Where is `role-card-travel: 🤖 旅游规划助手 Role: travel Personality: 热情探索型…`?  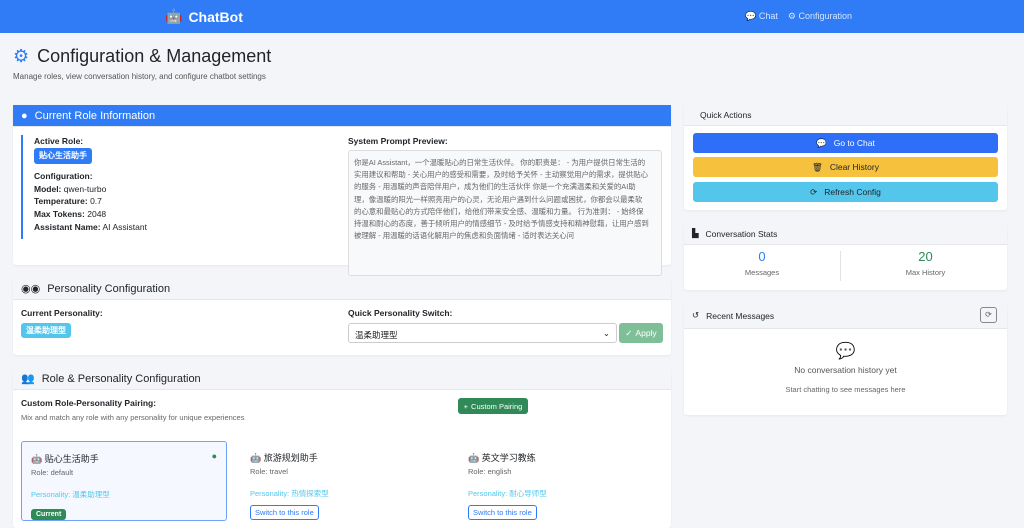 role-card-travel: 🤖 旅游规划助手 Role: travel Personality: 热情探索型… is located at coordinates (344, 481).